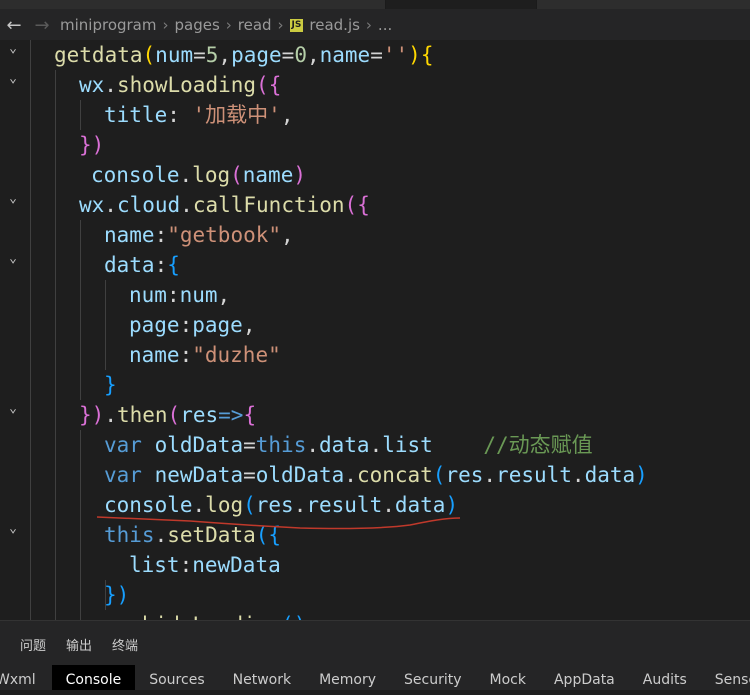 This screenshot has width=750, height=695. Describe the element at coordinates (176, 677) in the screenshot. I see `tab-sources: Sources` at that location.